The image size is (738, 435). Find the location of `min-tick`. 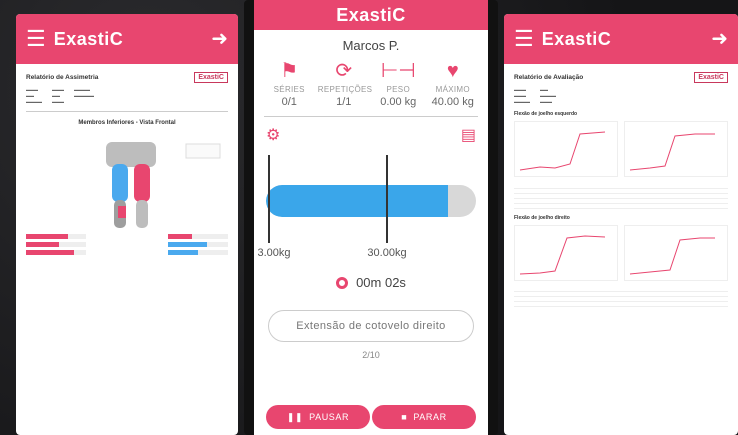

min-tick is located at coordinates (269, 199).